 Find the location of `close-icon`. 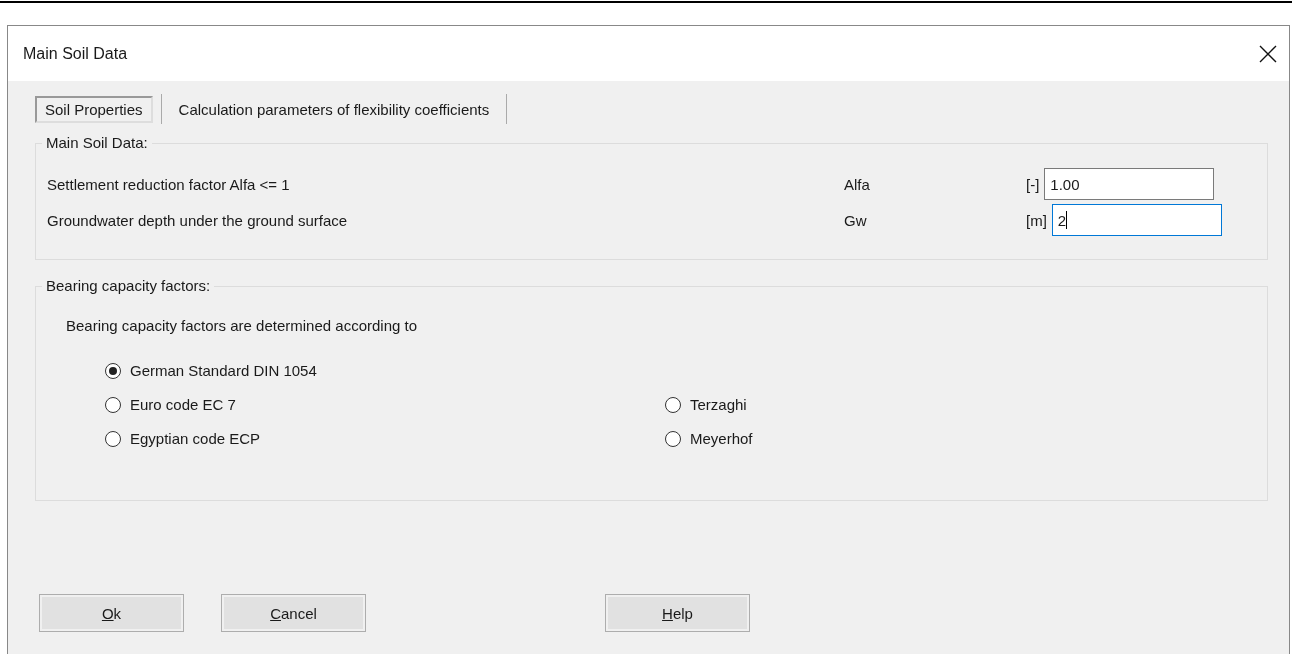

close-icon is located at coordinates (1268, 53).